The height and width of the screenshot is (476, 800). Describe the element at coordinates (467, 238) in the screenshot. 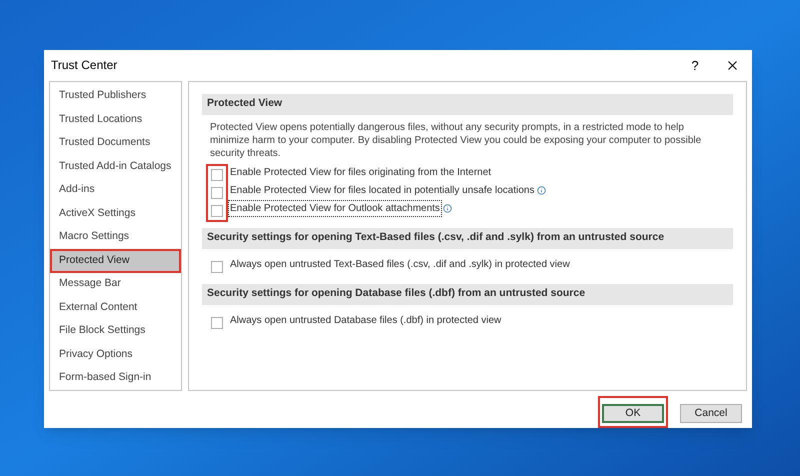

I see `section-header: Security settings for opening Text-Based files (.csv, .dif and .sylk) from an untrusted source` at that location.